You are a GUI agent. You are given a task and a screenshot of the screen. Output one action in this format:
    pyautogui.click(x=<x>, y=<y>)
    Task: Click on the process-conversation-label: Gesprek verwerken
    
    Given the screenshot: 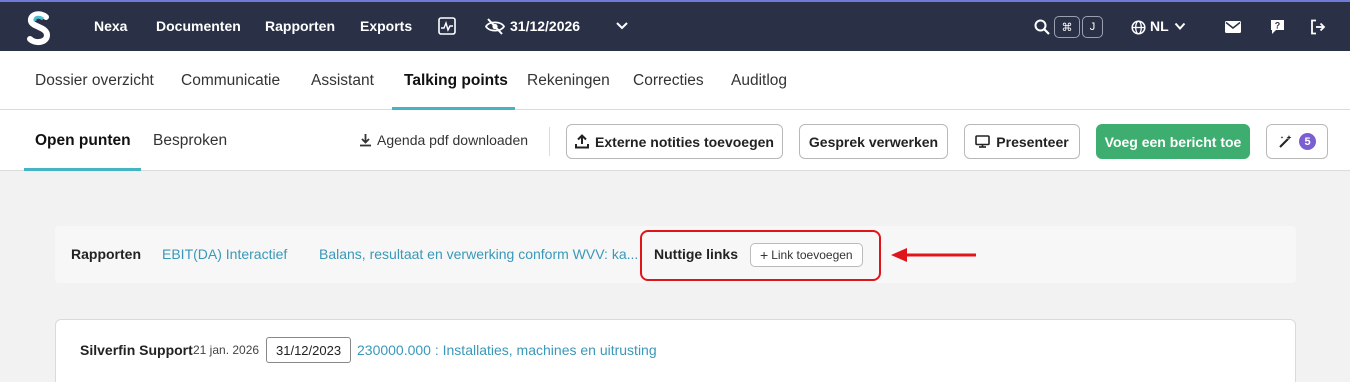 What is the action you would take?
    pyautogui.click(x=873, y=141)
    